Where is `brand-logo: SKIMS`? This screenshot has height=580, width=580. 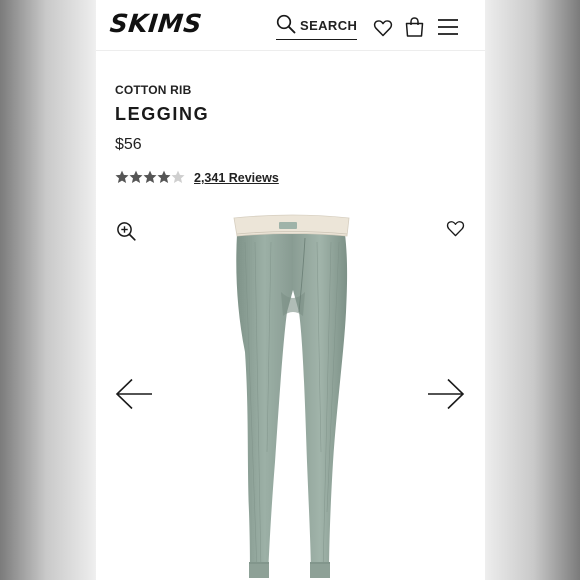
brand-logo: SKIMS is located at coordinates (155, 23).